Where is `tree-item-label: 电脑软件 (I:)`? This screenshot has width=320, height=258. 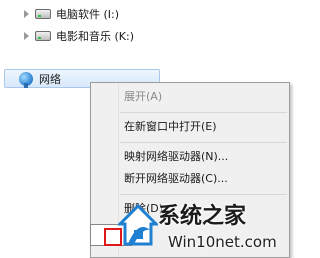
tree-item-label: 电脑软件 (I:) is located at coordinates (88, 14).